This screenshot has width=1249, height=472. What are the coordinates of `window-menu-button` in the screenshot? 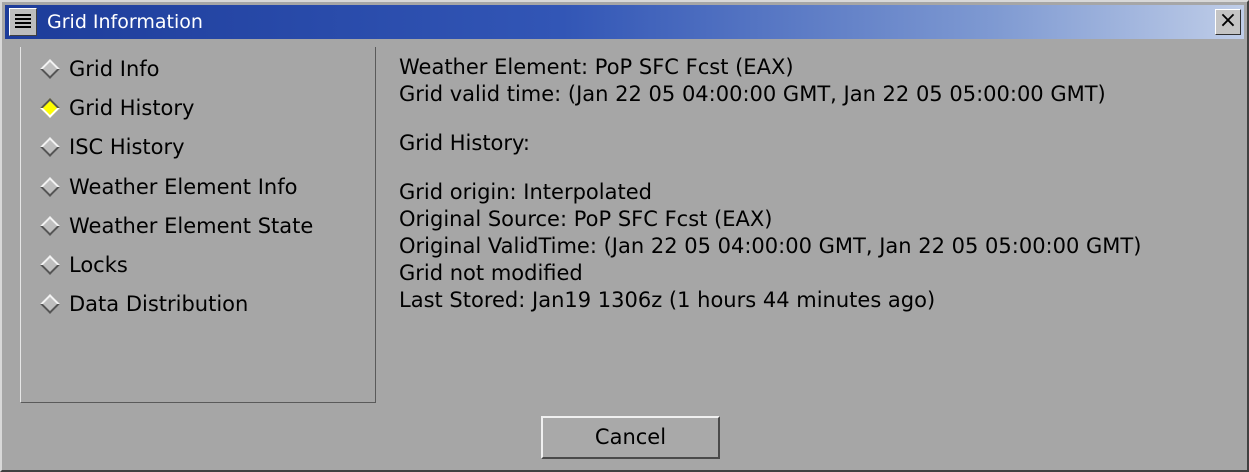 It's located at (23, 22).